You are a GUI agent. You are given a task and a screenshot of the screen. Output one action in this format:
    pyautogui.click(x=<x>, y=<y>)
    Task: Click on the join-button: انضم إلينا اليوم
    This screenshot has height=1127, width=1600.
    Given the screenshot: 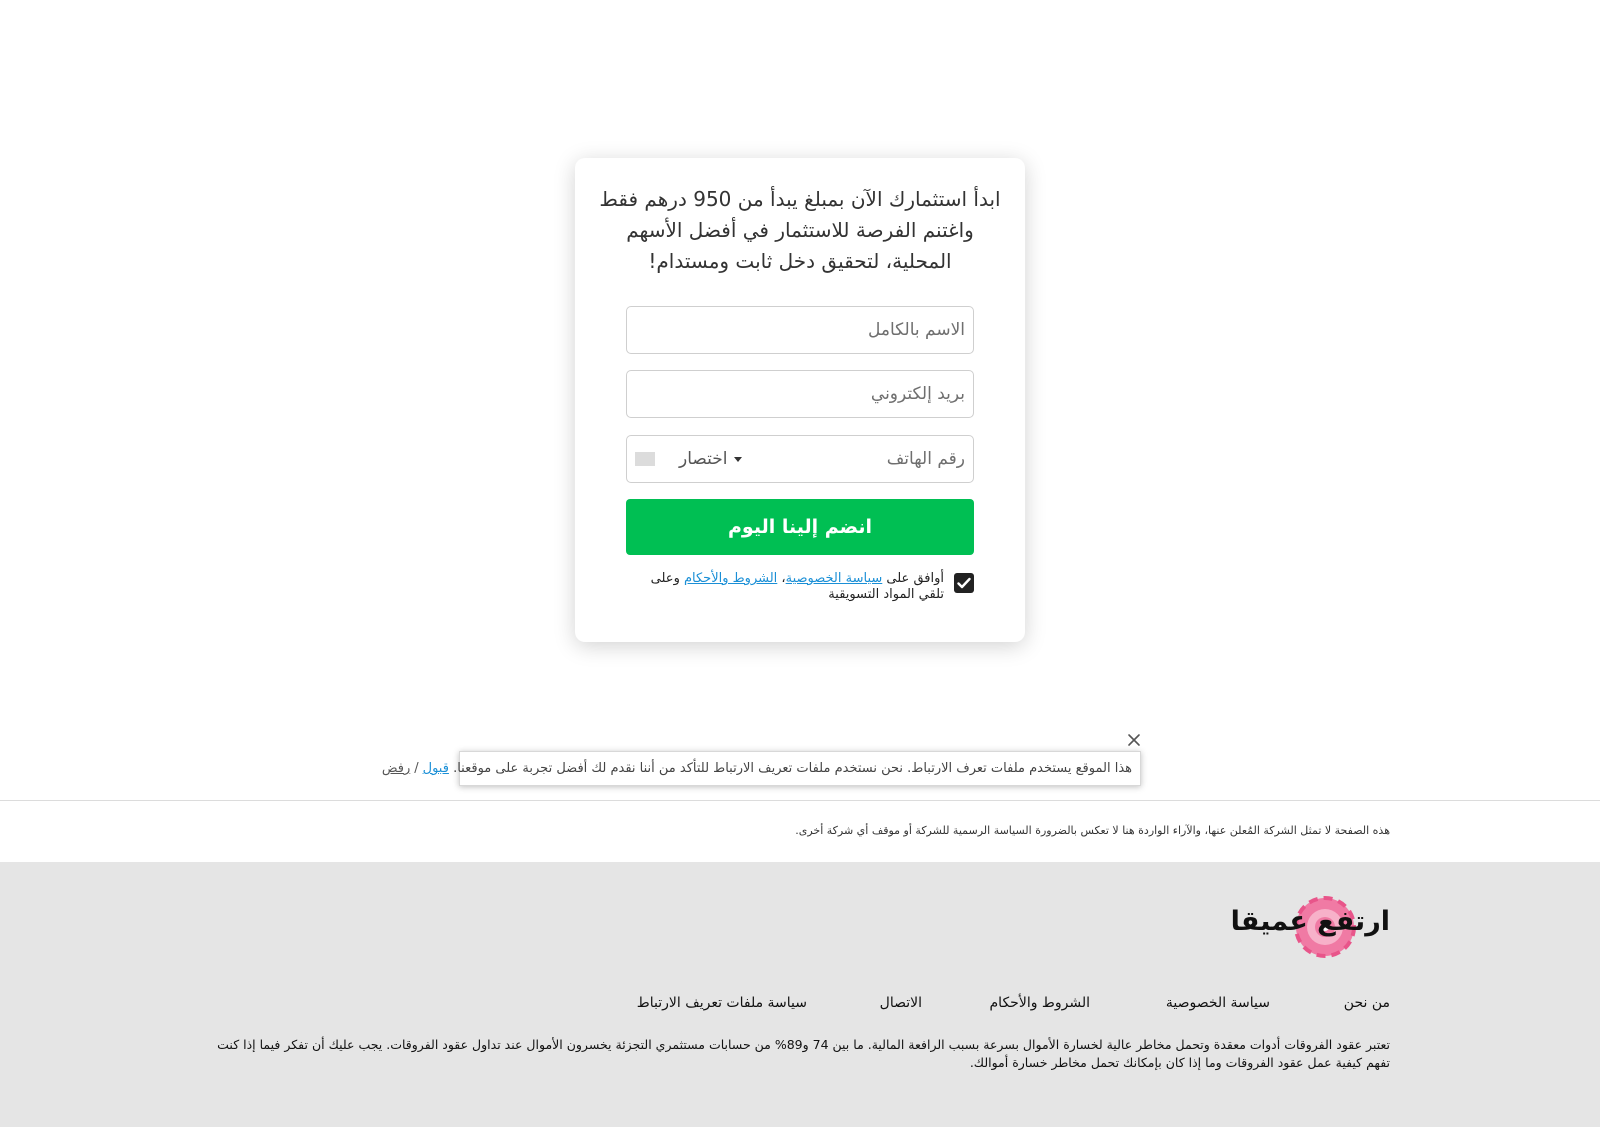 What is the action you would take?
    pyautogui.click(x=800, y=527)
    